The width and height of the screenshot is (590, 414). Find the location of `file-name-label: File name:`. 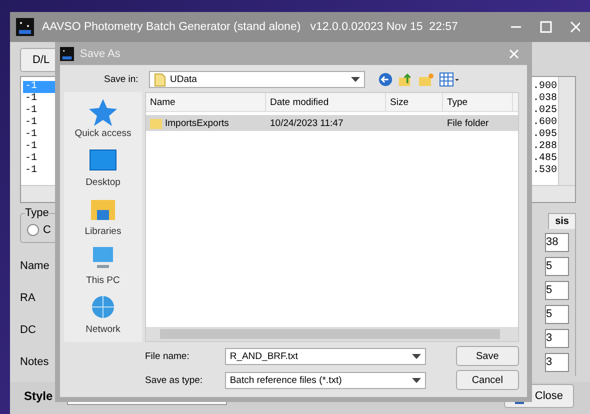

file-name-label: File name: is located at coordinates (167, 356).